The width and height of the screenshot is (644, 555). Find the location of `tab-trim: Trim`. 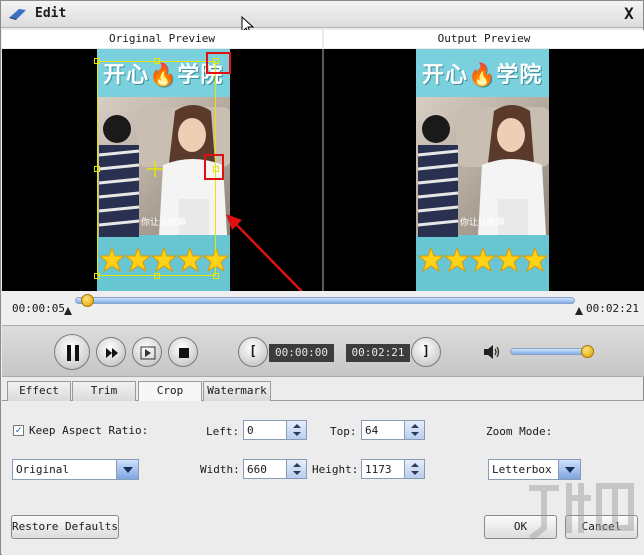

tab-trim: Trim is located at coordinates (104, 391).